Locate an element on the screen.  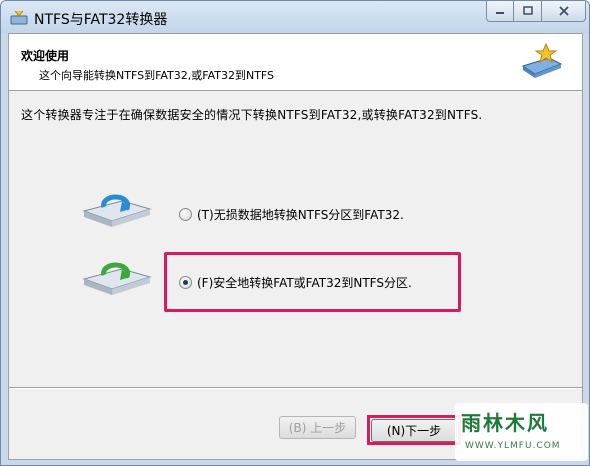
minimize-icon is located at coordinates (500, 13).